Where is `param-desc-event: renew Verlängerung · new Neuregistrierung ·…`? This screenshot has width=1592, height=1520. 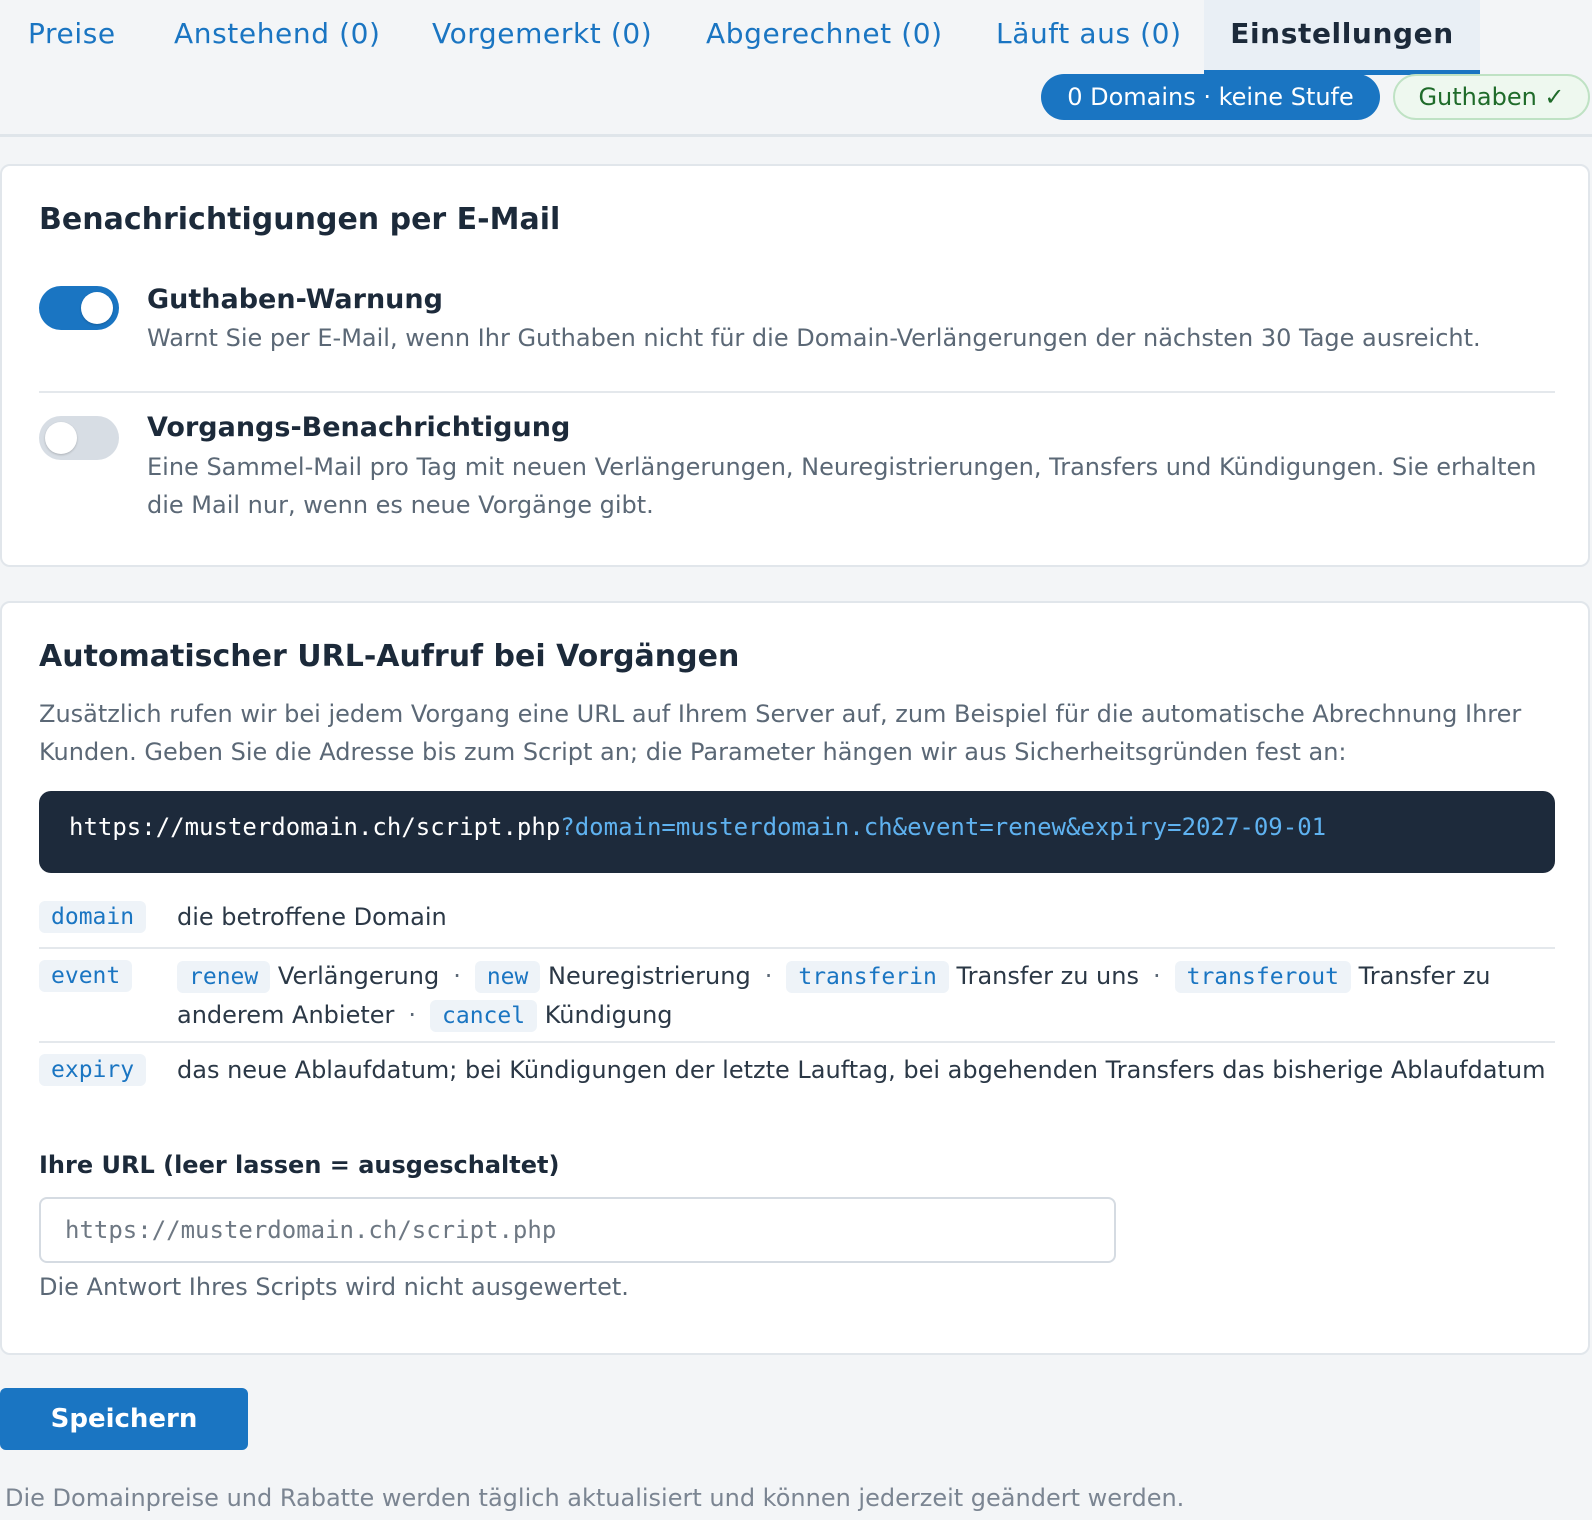
param-desc-event: renew Verlängerung · new Neuregistrierung ·… is located at coordinates (862, 996).